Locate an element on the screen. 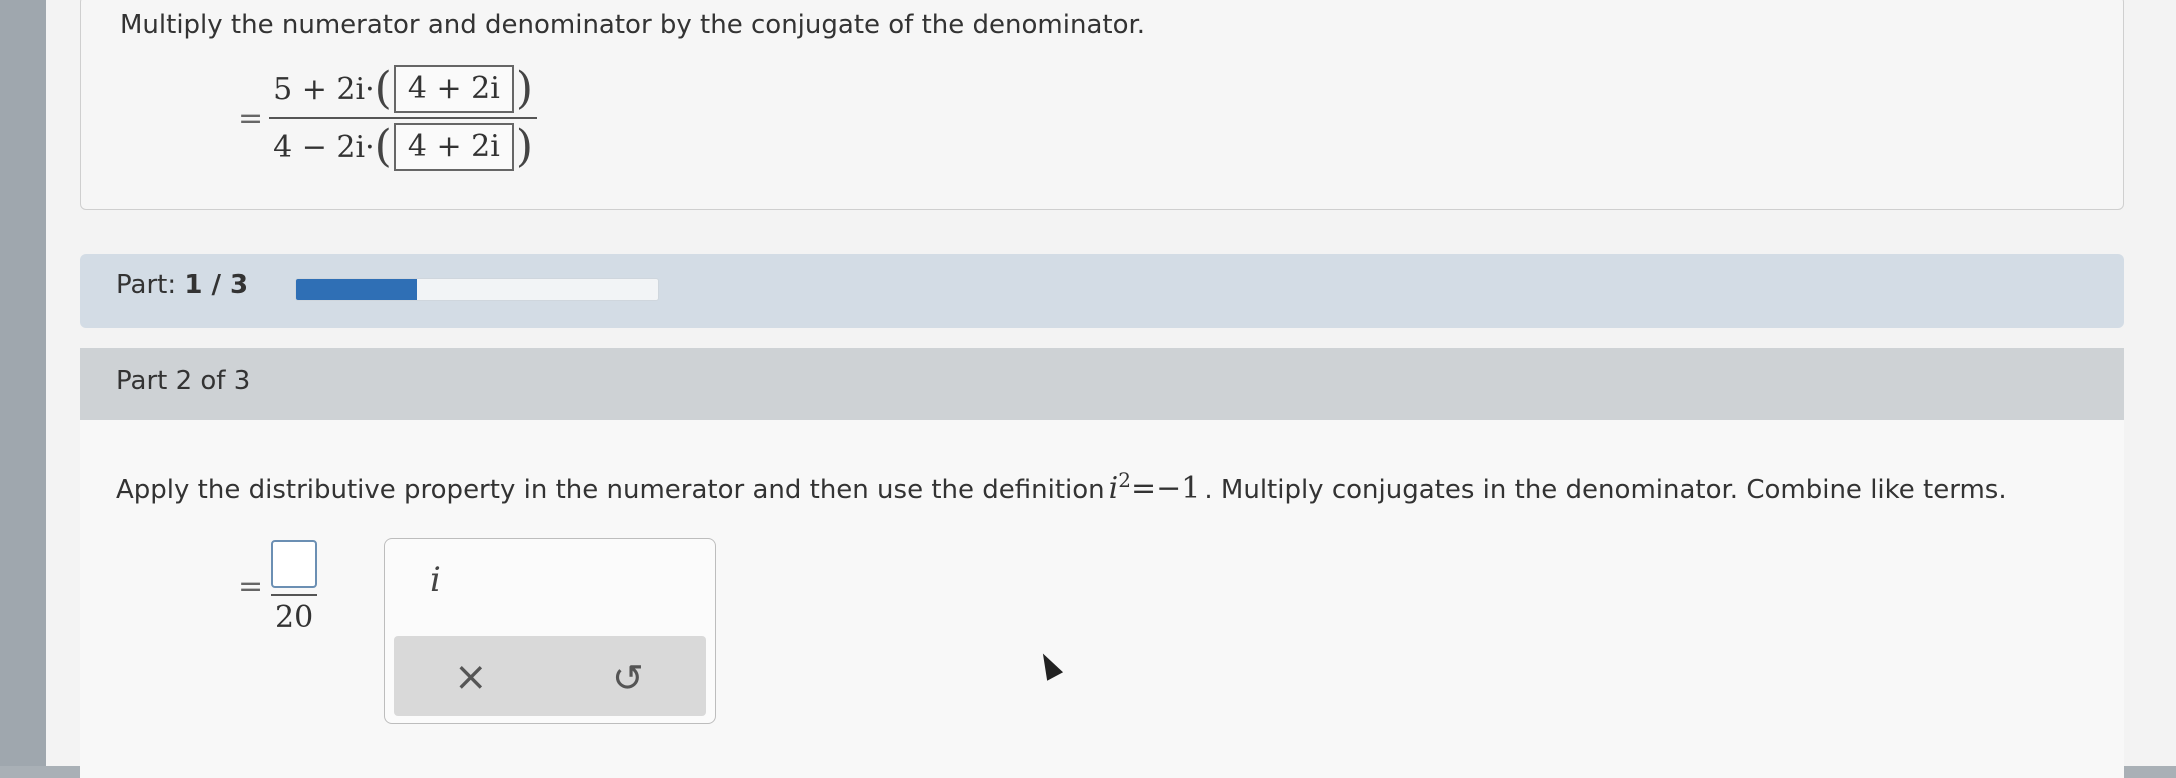 The image size is (2176, 778). left-sidebar is located at coordinates (23, 383).